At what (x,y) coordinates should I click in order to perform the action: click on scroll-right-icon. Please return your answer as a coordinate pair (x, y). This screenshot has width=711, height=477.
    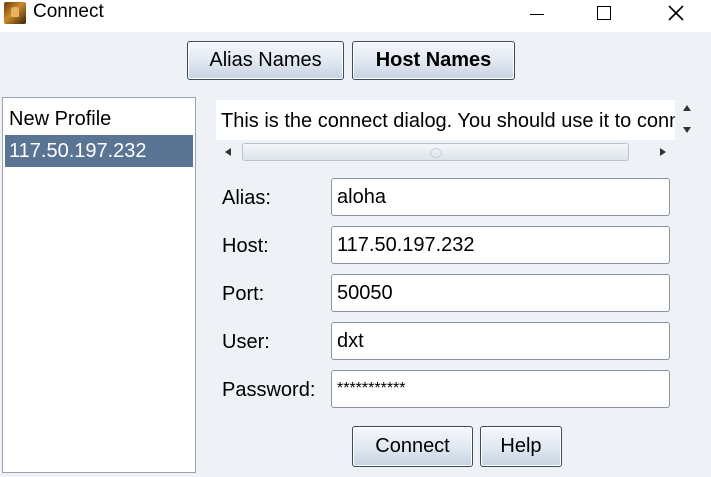
    Looking at the image, I should click on (663, 152).